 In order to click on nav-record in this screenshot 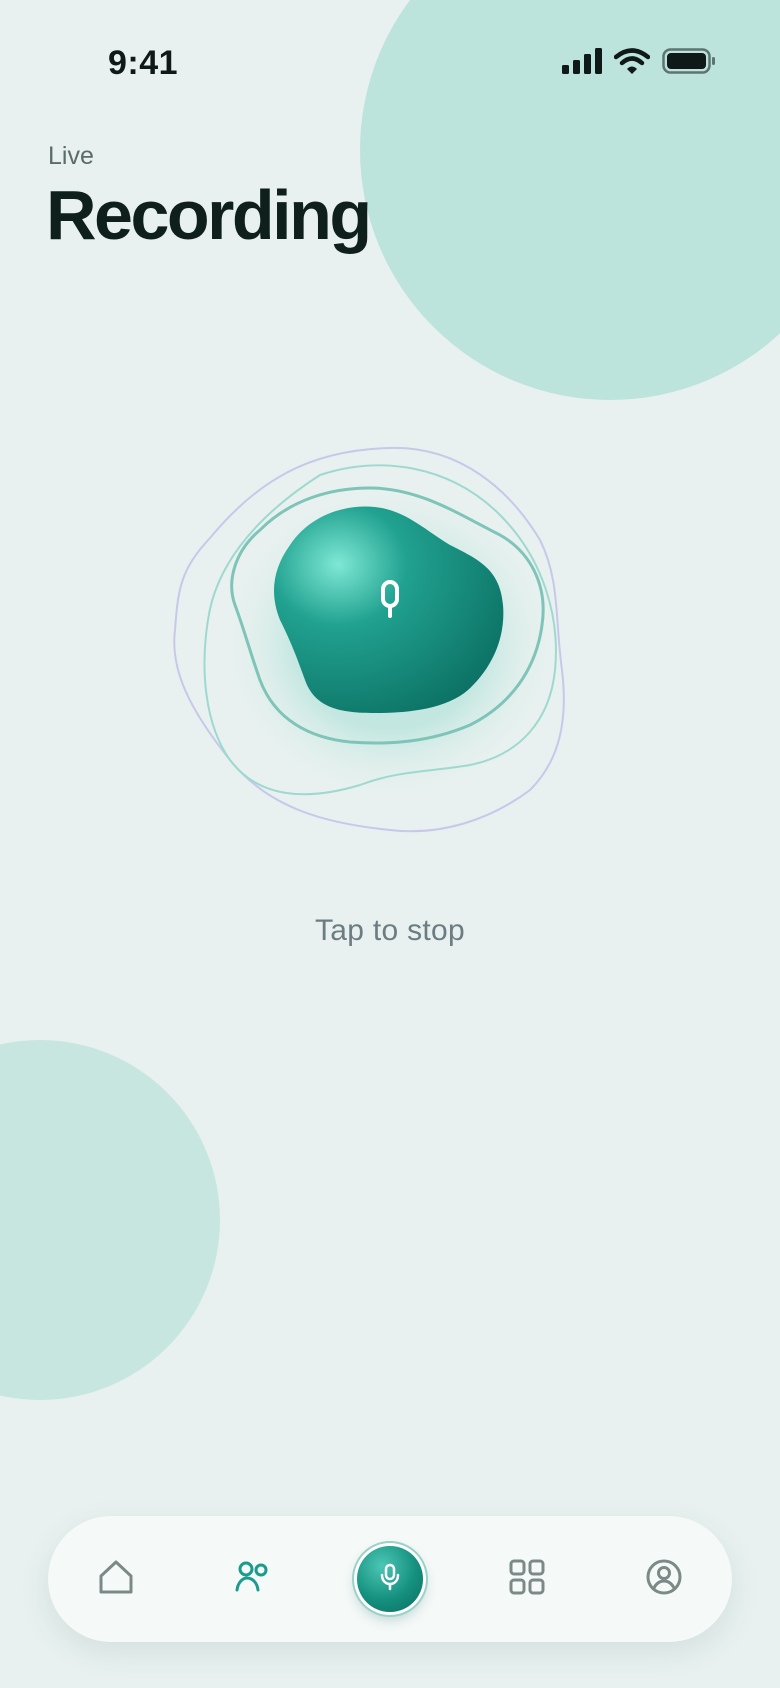, I will do `click(390, 1579)`.